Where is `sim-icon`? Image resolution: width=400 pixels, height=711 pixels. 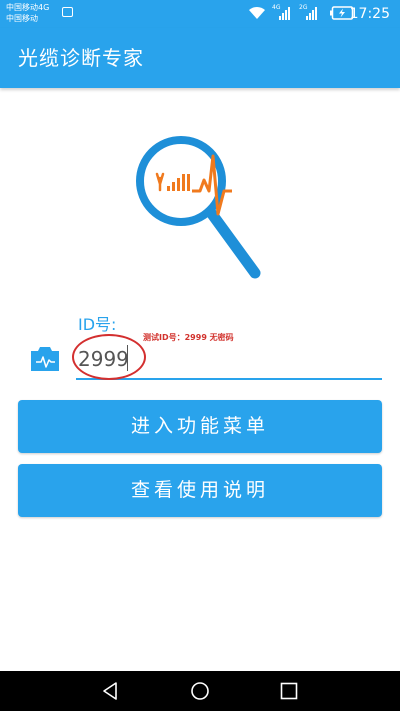 sim-icon is located at coordinates (67, 12).